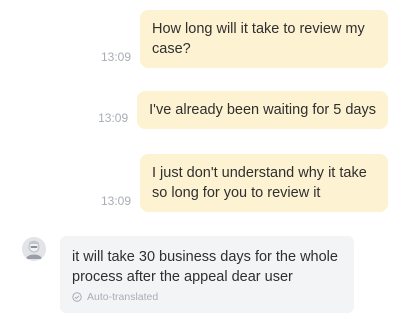  Describe the element at coordinates (123, 297) in the screenshot. I see `auto-translated-label: Auto-translated` at that location.